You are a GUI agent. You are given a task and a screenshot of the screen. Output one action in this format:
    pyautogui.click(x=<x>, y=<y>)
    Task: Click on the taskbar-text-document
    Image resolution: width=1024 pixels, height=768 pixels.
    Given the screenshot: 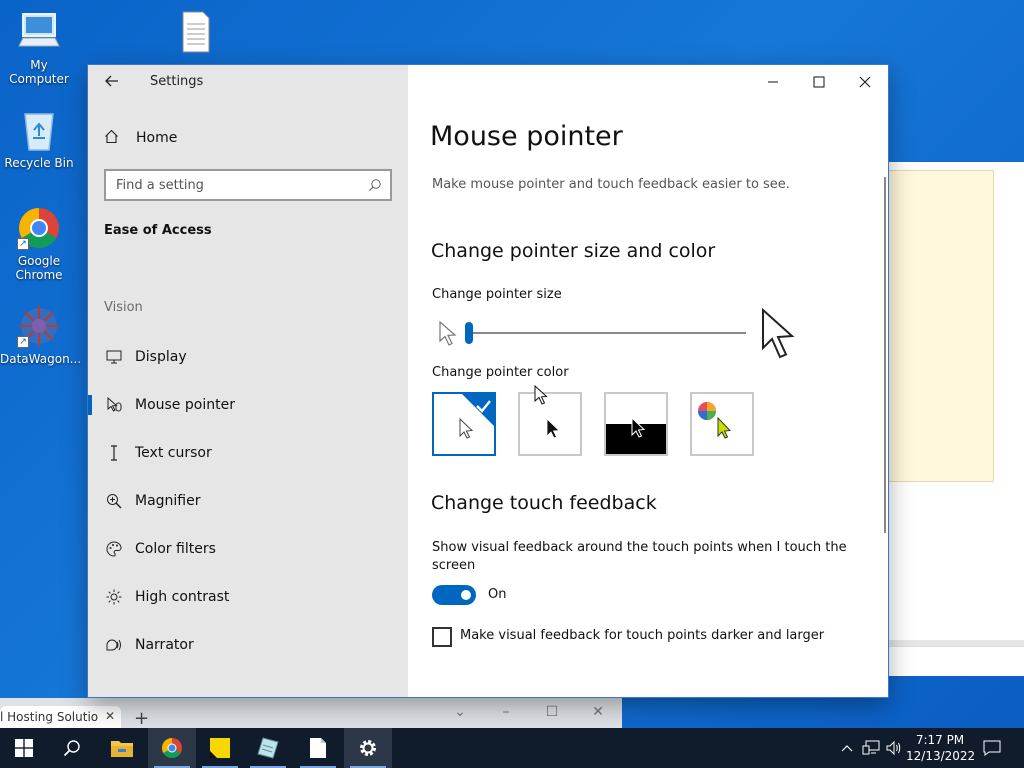 What is the action you would take?
    pyautogui.click(x=318, y=748)
    